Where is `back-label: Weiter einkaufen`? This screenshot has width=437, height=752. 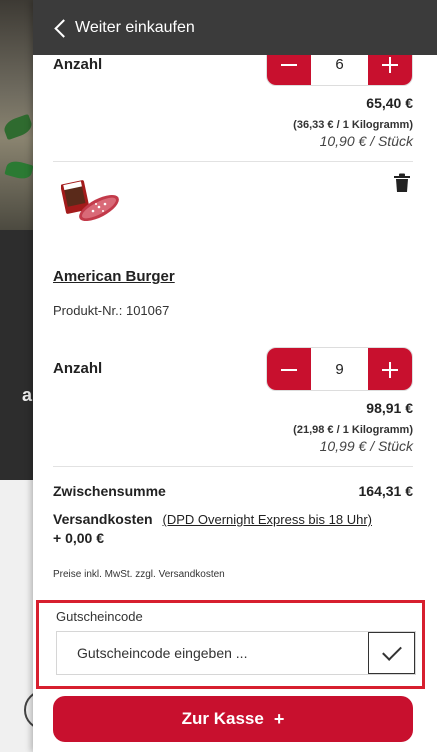
back-label: Weiter einkaufen is located at coordinates (135, 27).